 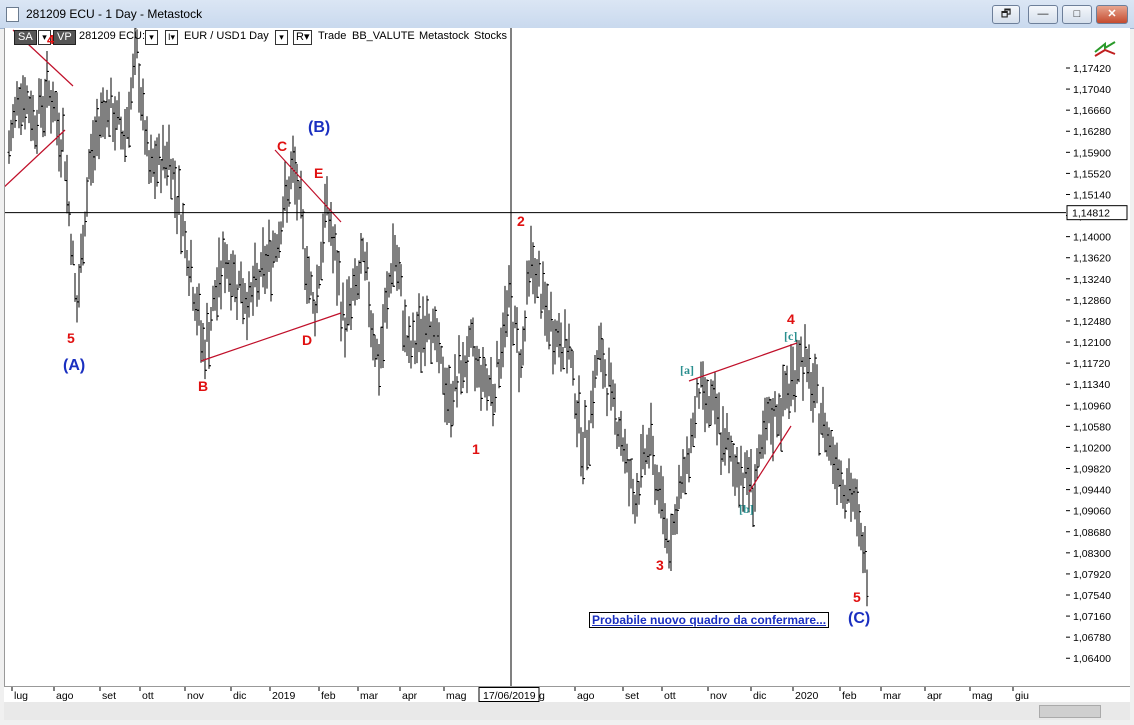 What do you see at coordinates (307, 340) in the screenshot?
I see `wave-label: D` at bounding box center [307, 340].